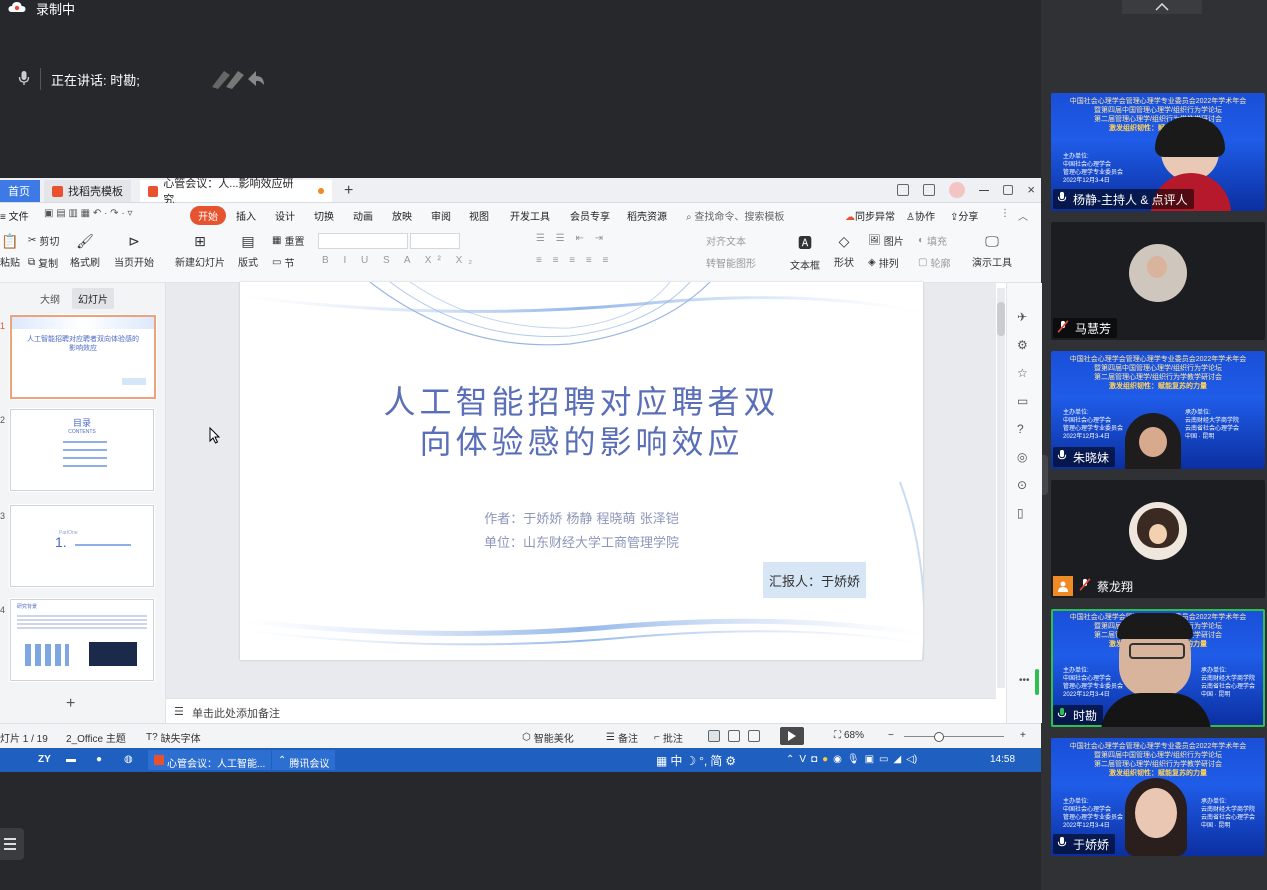 This screenshot has width=1267, height=890. Describe the element at coordinates (668, 737) in the screenshot. I see `comments-button: ⌐ 批注` at that location.